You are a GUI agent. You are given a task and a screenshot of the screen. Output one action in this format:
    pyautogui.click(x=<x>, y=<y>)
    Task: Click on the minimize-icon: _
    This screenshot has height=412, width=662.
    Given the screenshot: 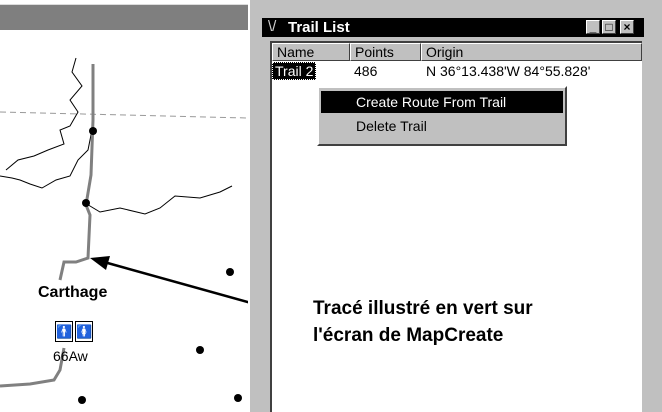 What is the action you would take?
    pyautogui.click(x=593, y=27)
    